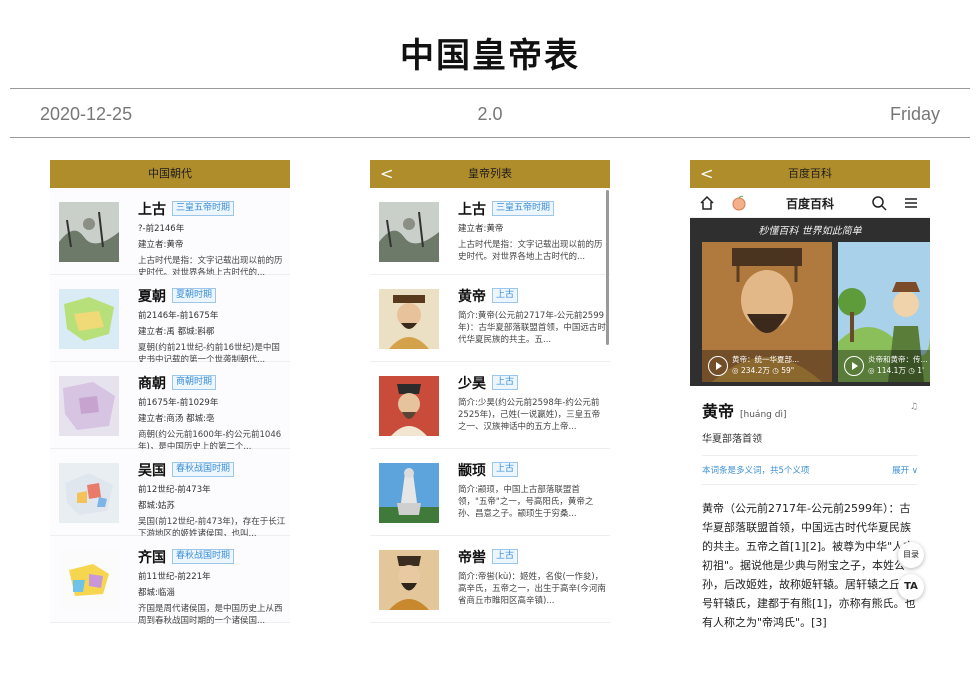  Describe the element at coordinates (914, 407) in the screenshot. I see `audio-icon: ♫` at that location.